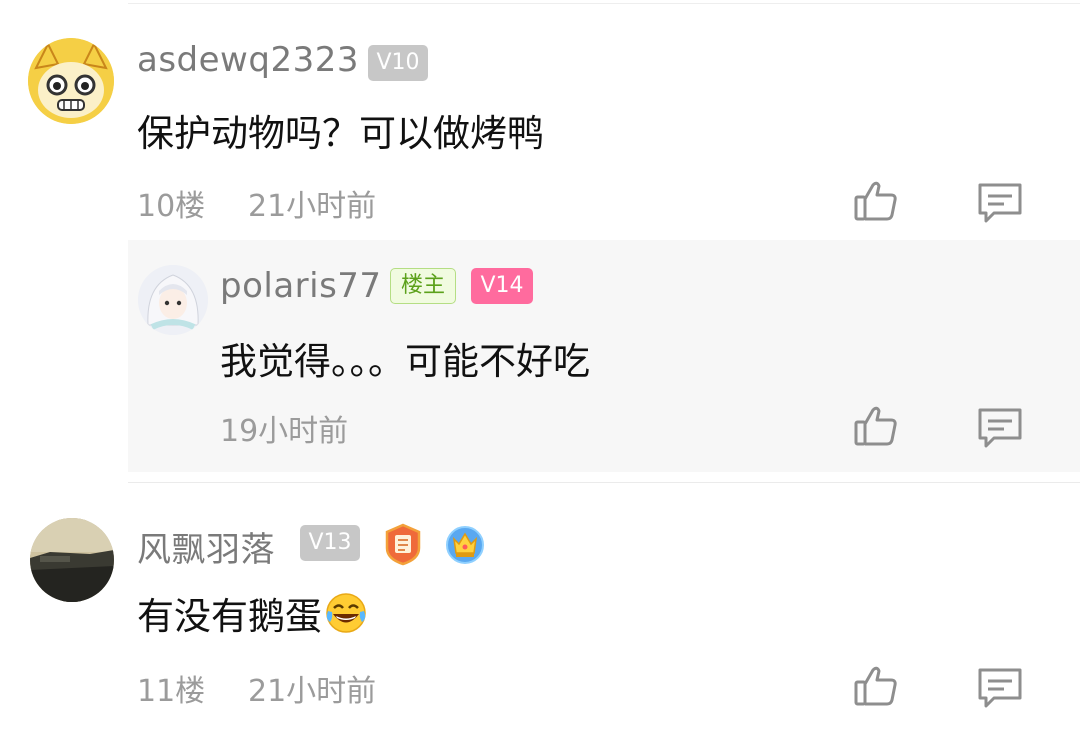 This screenshot has width=1080, height=733. What do you see at coordinates (340, 133) in the screenshot?
I see `comment-text: 保护动物吗？可以做烤鸭` at bounding box center [340, 133].